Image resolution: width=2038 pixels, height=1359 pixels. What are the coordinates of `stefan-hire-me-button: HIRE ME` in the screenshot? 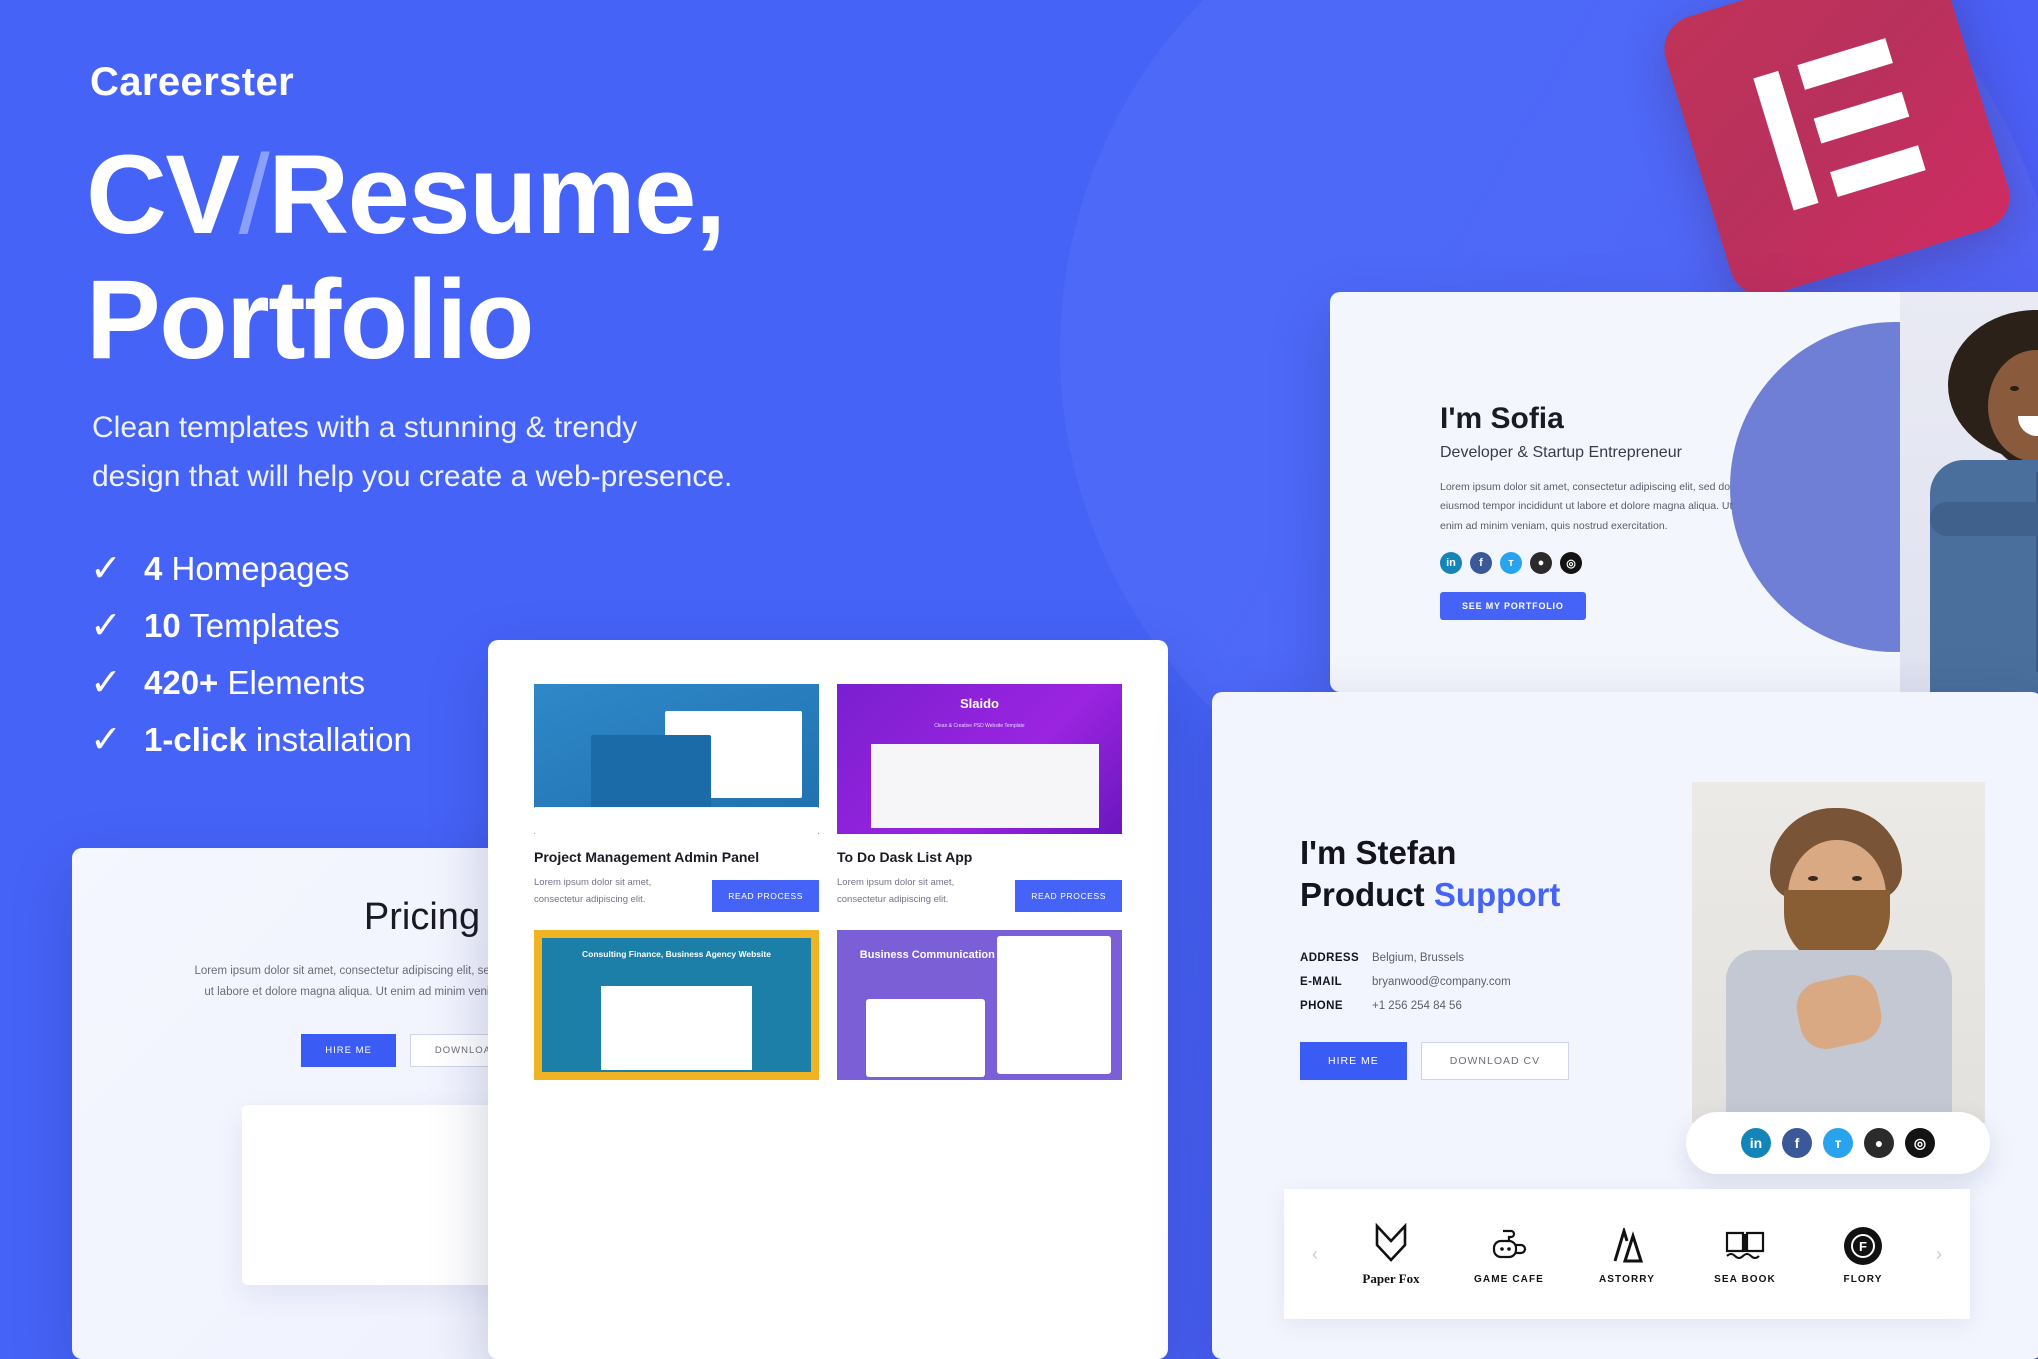 It's located at (1353, 1061).